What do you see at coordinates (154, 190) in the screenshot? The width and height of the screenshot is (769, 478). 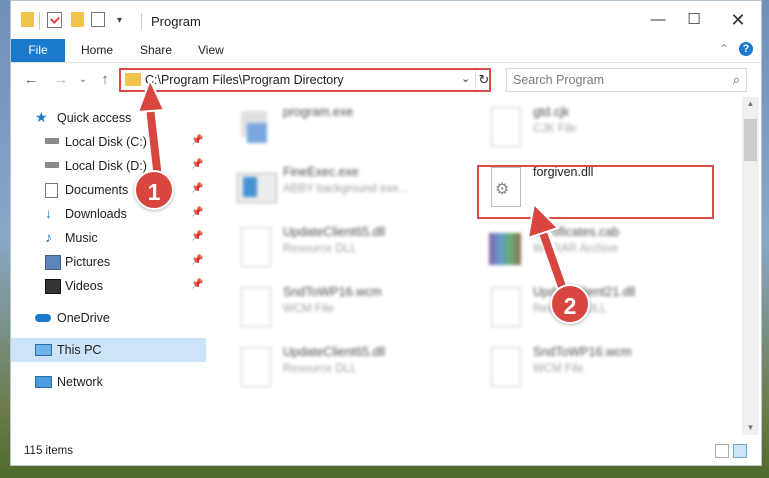 I see `callout-badge-one: 1` at bounding box center [154, 190].